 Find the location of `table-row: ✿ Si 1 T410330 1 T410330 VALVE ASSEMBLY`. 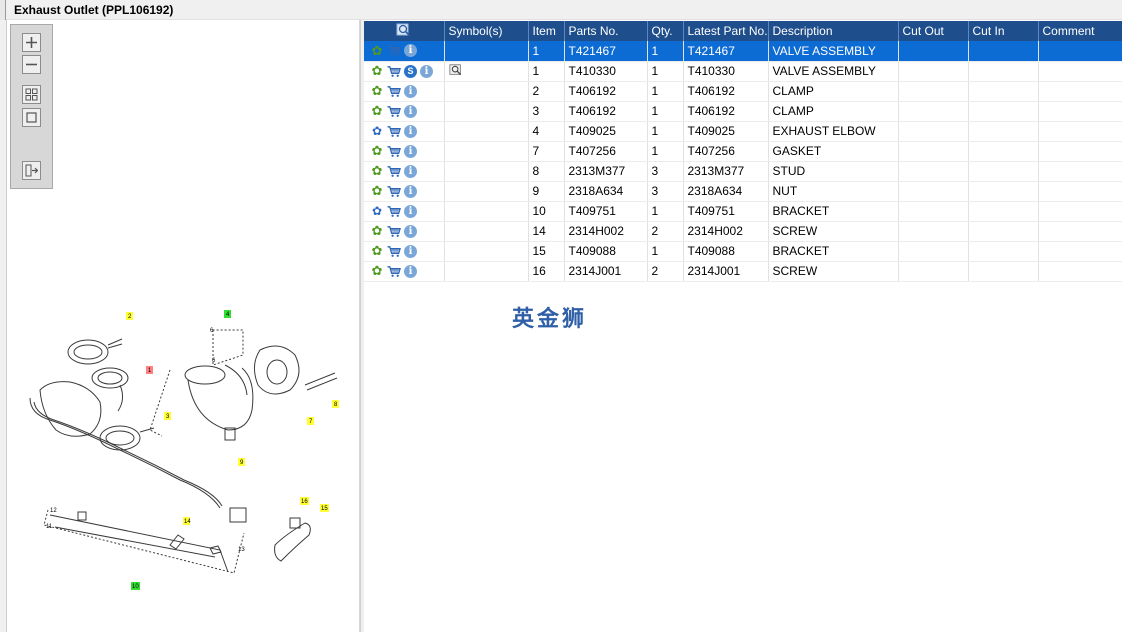

table-row: ✿ Si 1 T410330 1 T410330 VALVE ASSEMBLY is located at coordinates (743, 71).